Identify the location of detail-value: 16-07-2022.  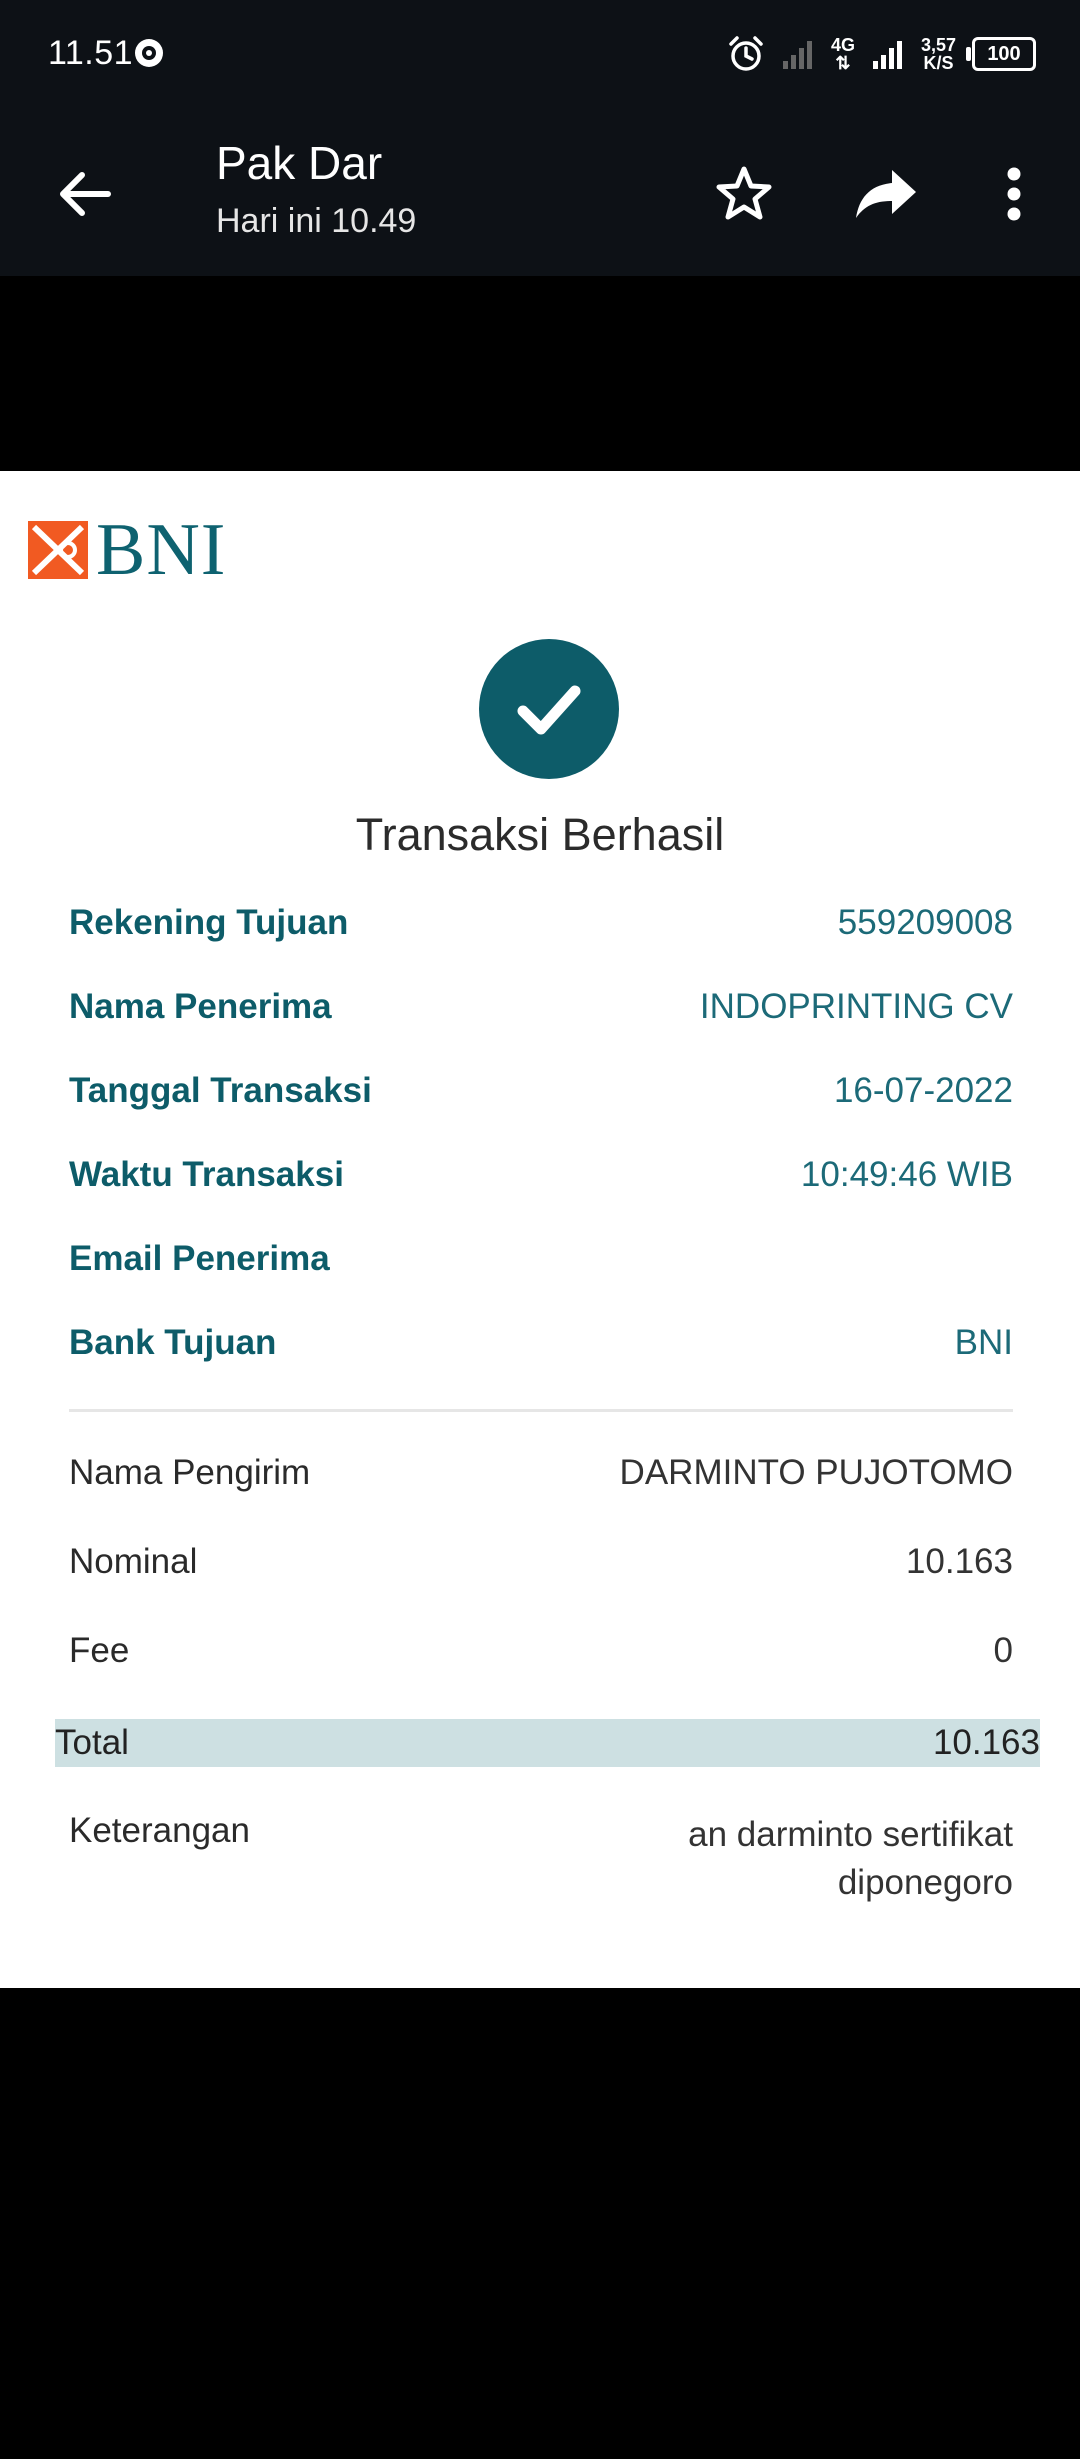
(923, 1090).